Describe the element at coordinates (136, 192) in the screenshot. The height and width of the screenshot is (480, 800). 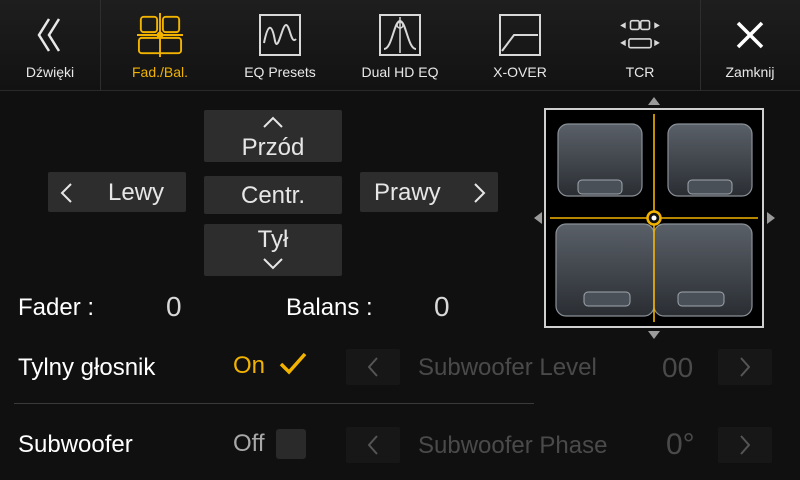
I see `left-label: Lewy` at that location.